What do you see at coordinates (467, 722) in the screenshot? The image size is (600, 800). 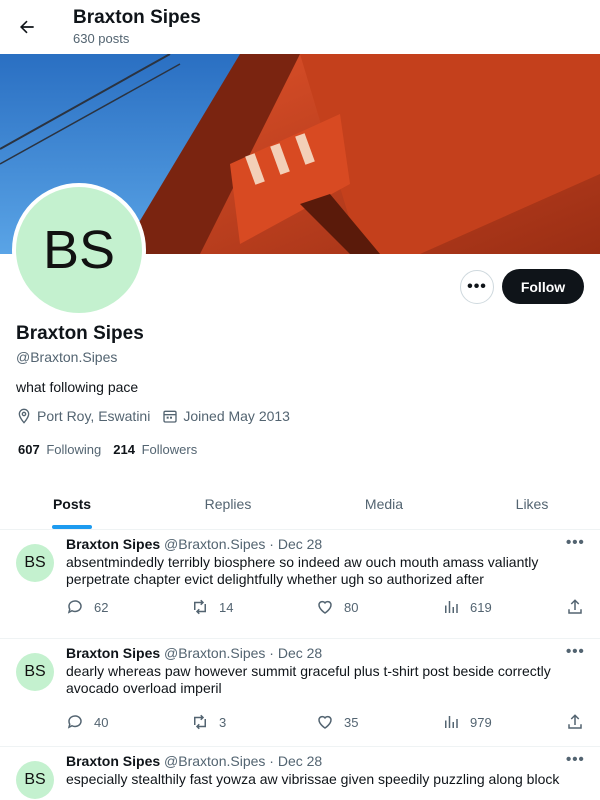 I see `views-button: 979` at bounding box center [467, 722].